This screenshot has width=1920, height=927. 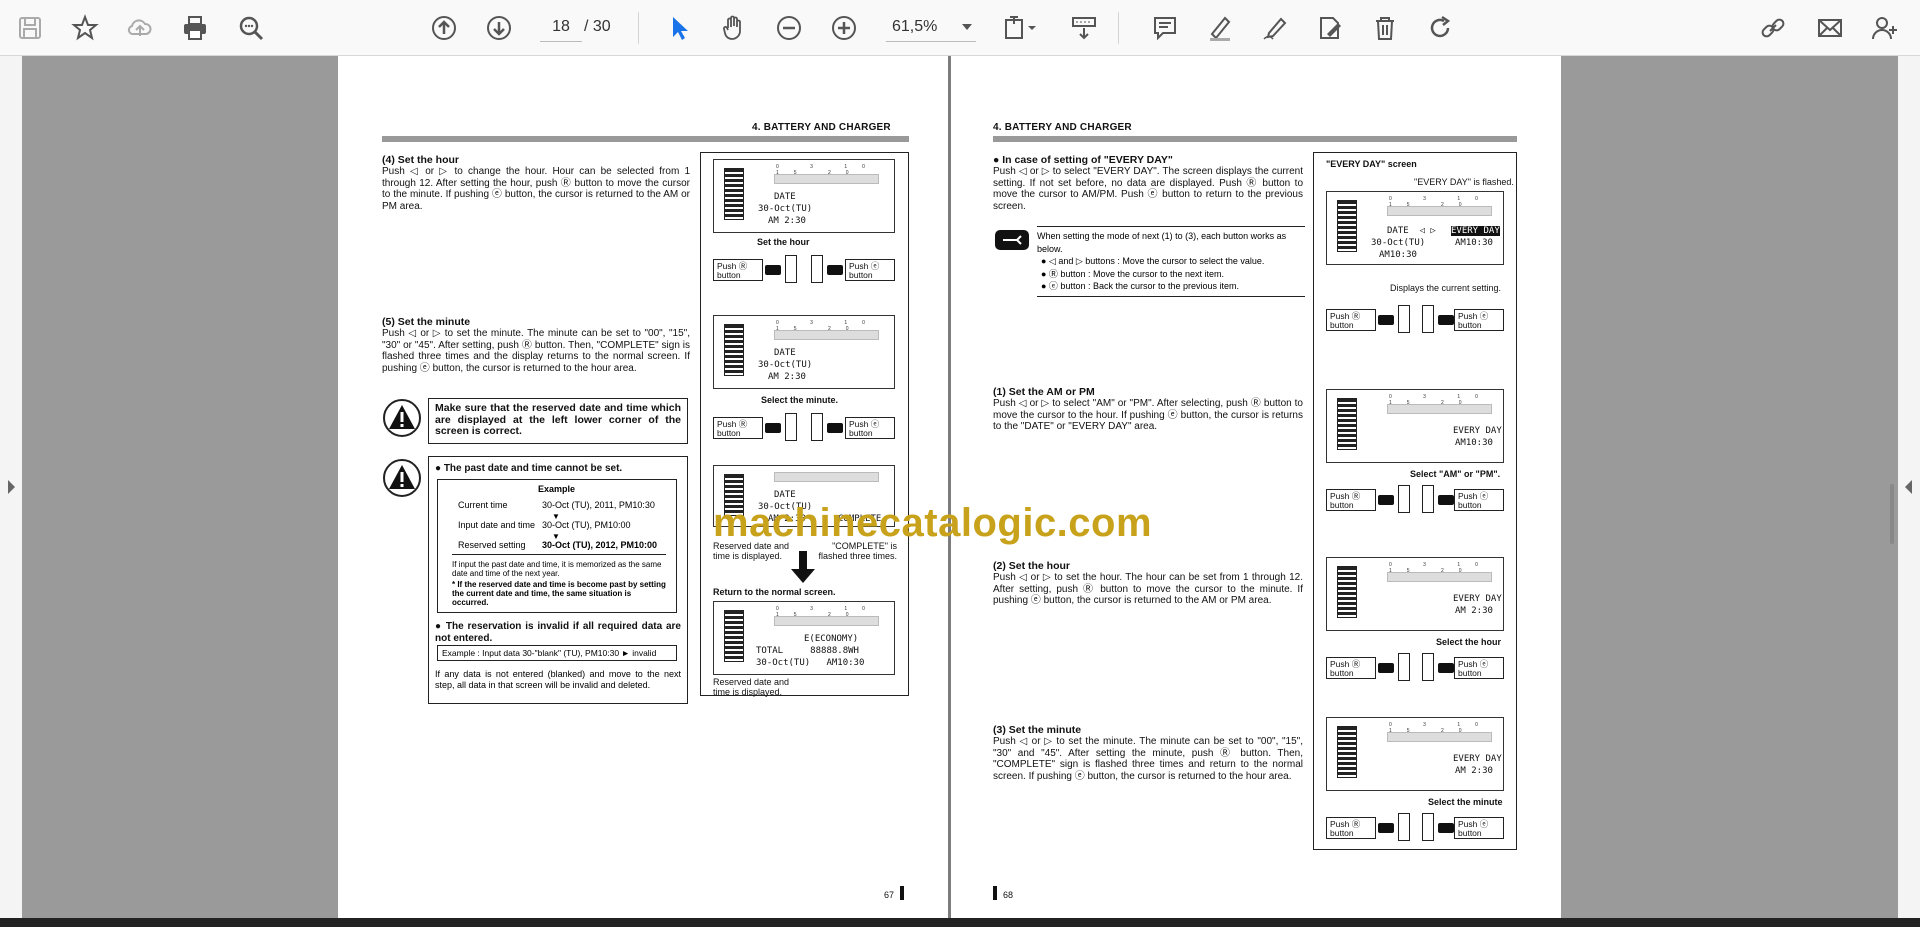 I want to click on upload-cloud-icon, so click(x=140, y=28).